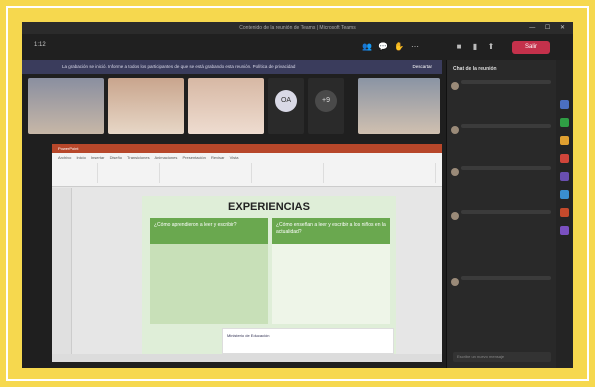  Describe the element at coordinates (62, 275) in the screenshot. I see `slide-thumbnails` at that location.